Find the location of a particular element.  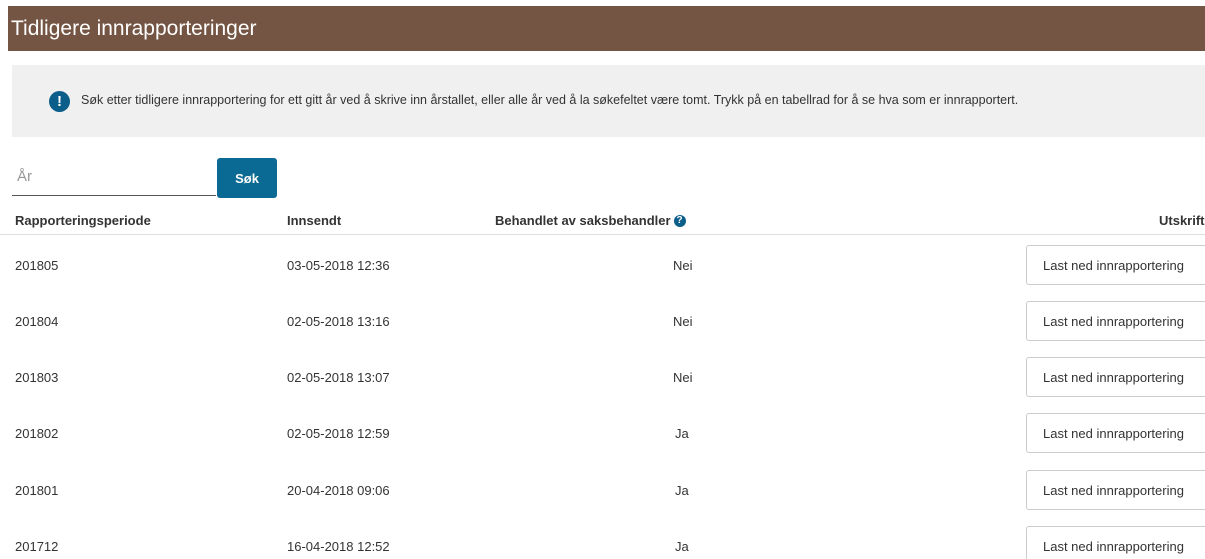

cell-sent: 20-04-2018 09:06 is located at coordinates (338, 490).